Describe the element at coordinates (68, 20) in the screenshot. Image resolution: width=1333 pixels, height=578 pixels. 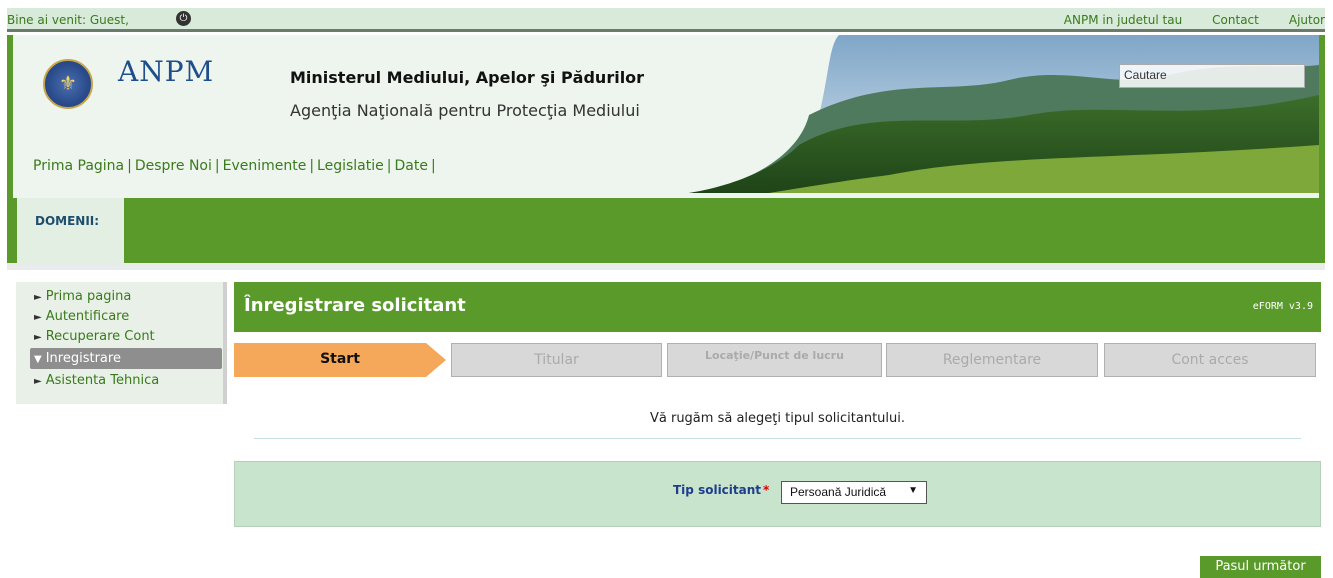
I see `welcome-text: Bine ai venit: Guest,` at that location.